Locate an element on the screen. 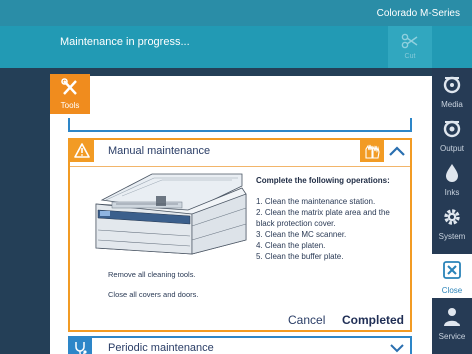 This screenshot has width=472, height=354. cut-button: Cut is located at coordinates (410, 47).